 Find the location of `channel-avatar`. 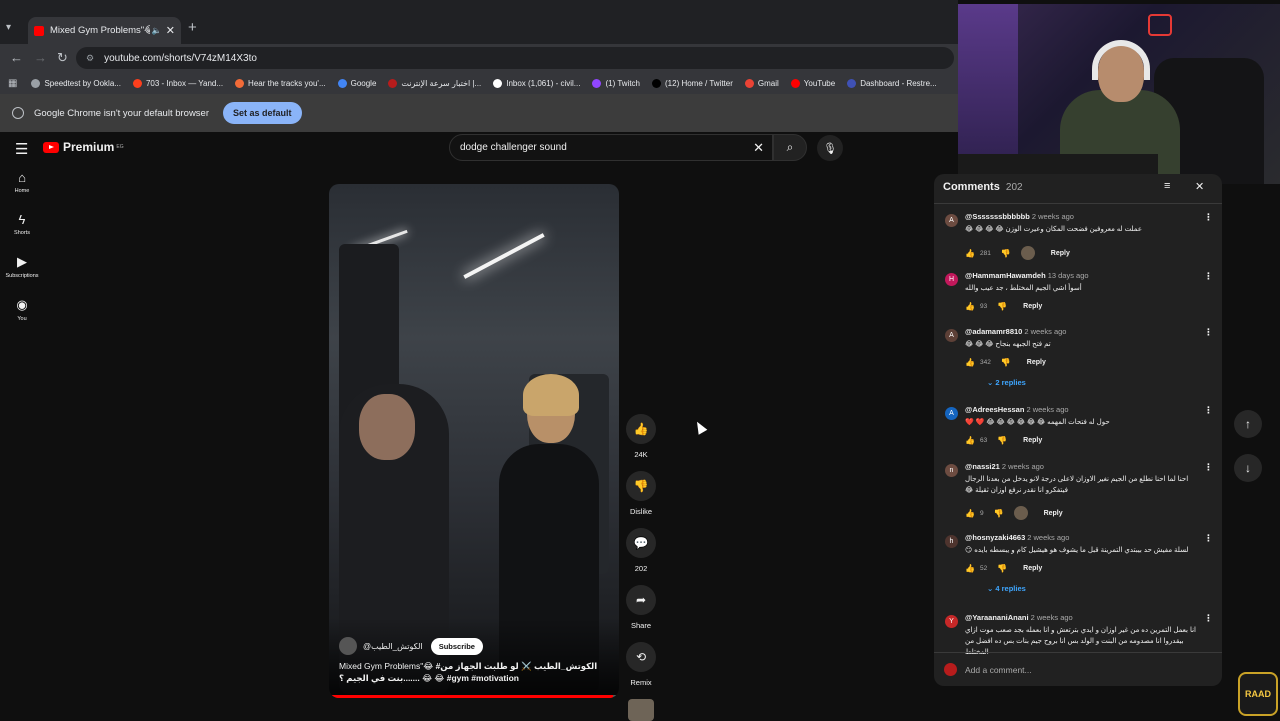

channel-avatar is located at coordinates (348, 646).